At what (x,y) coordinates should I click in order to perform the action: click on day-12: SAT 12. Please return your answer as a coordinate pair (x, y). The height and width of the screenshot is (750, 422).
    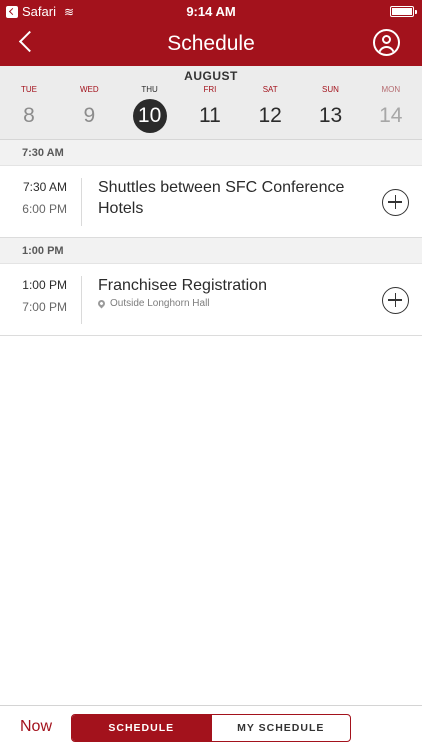
    Looking at the image, I should click on (270, 108).